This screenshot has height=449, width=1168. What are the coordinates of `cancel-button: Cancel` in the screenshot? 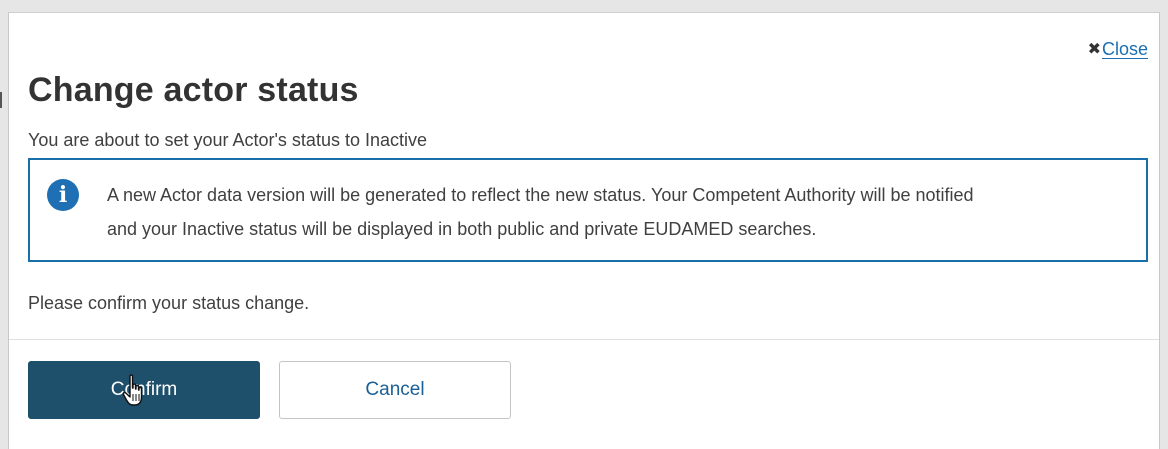 It's located at (395, 390).